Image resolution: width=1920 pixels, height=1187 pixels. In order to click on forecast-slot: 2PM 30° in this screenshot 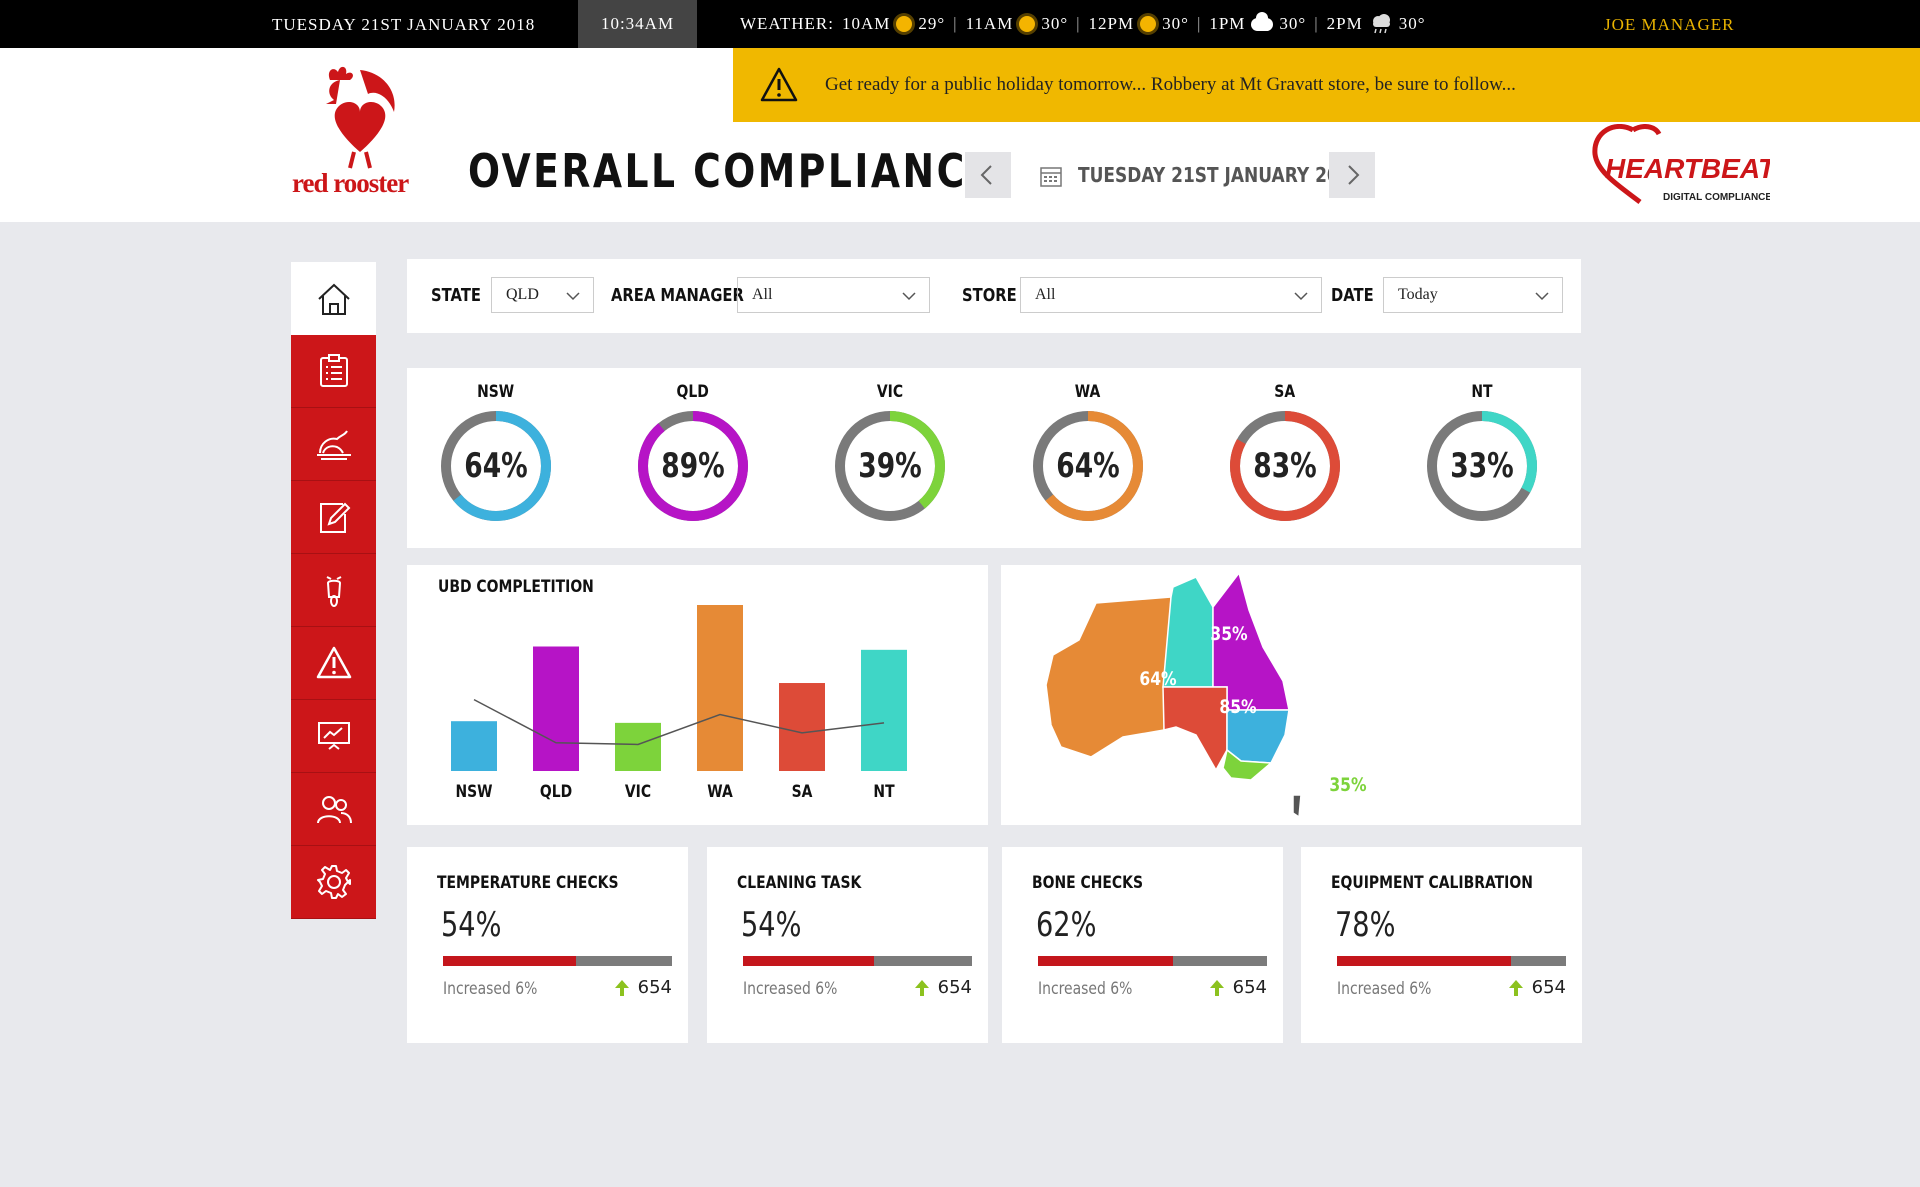, I will do `click(1376, 24)`.